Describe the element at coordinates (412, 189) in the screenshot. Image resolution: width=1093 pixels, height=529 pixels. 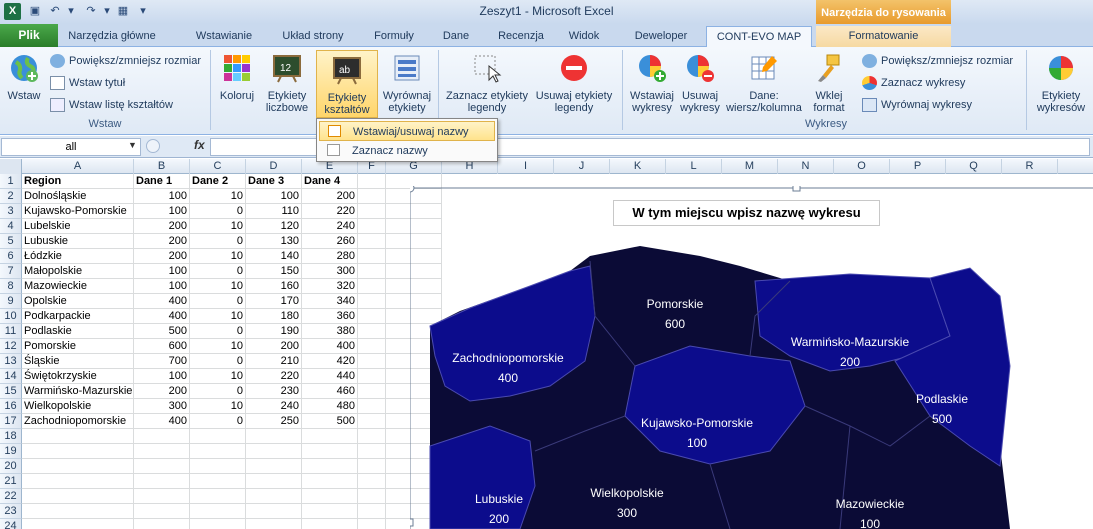
I see `resize-handle-corner` at that location.